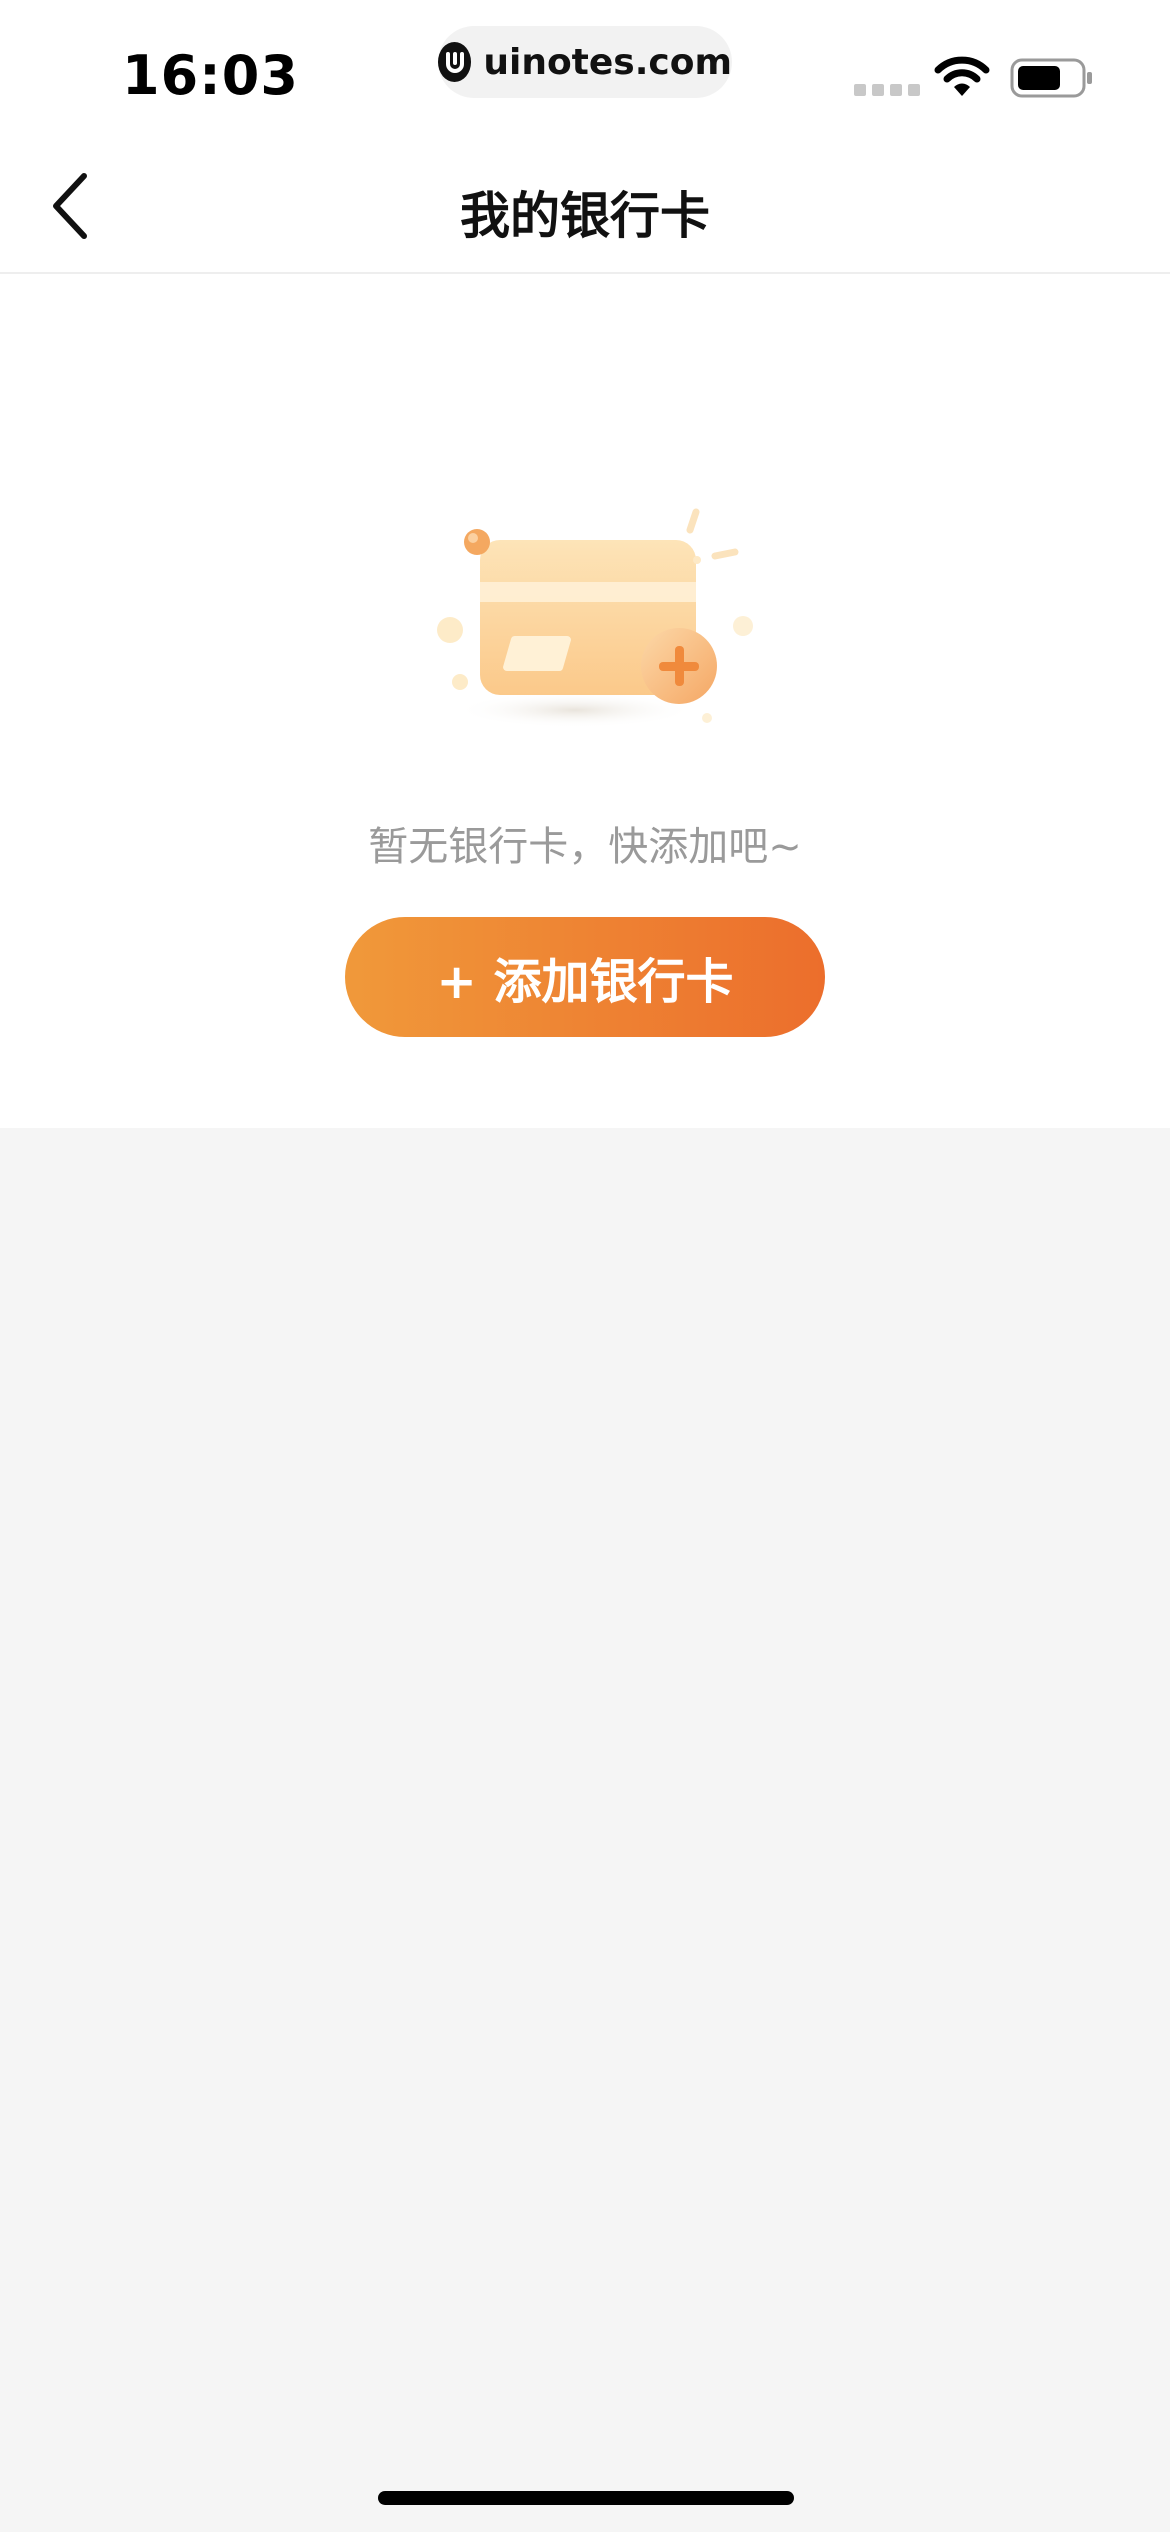 The width and height of the screenshot is (1170, 2532). What do you see at coordinates (586, 2498) in the screenshot?
I see `home-indicator` at bounding box center [586, 2498].